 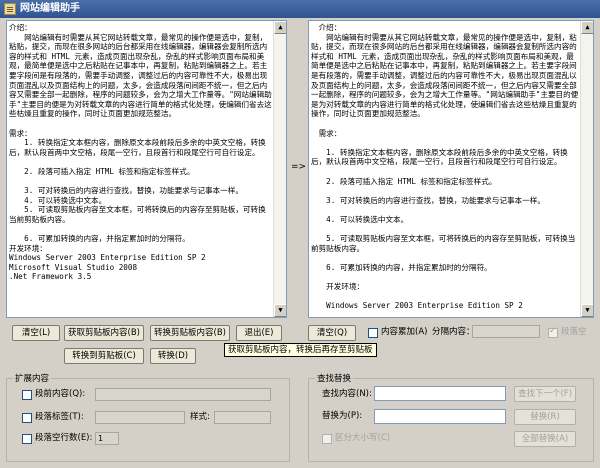 I want to click on separator-input, so click(x=506, y=331).